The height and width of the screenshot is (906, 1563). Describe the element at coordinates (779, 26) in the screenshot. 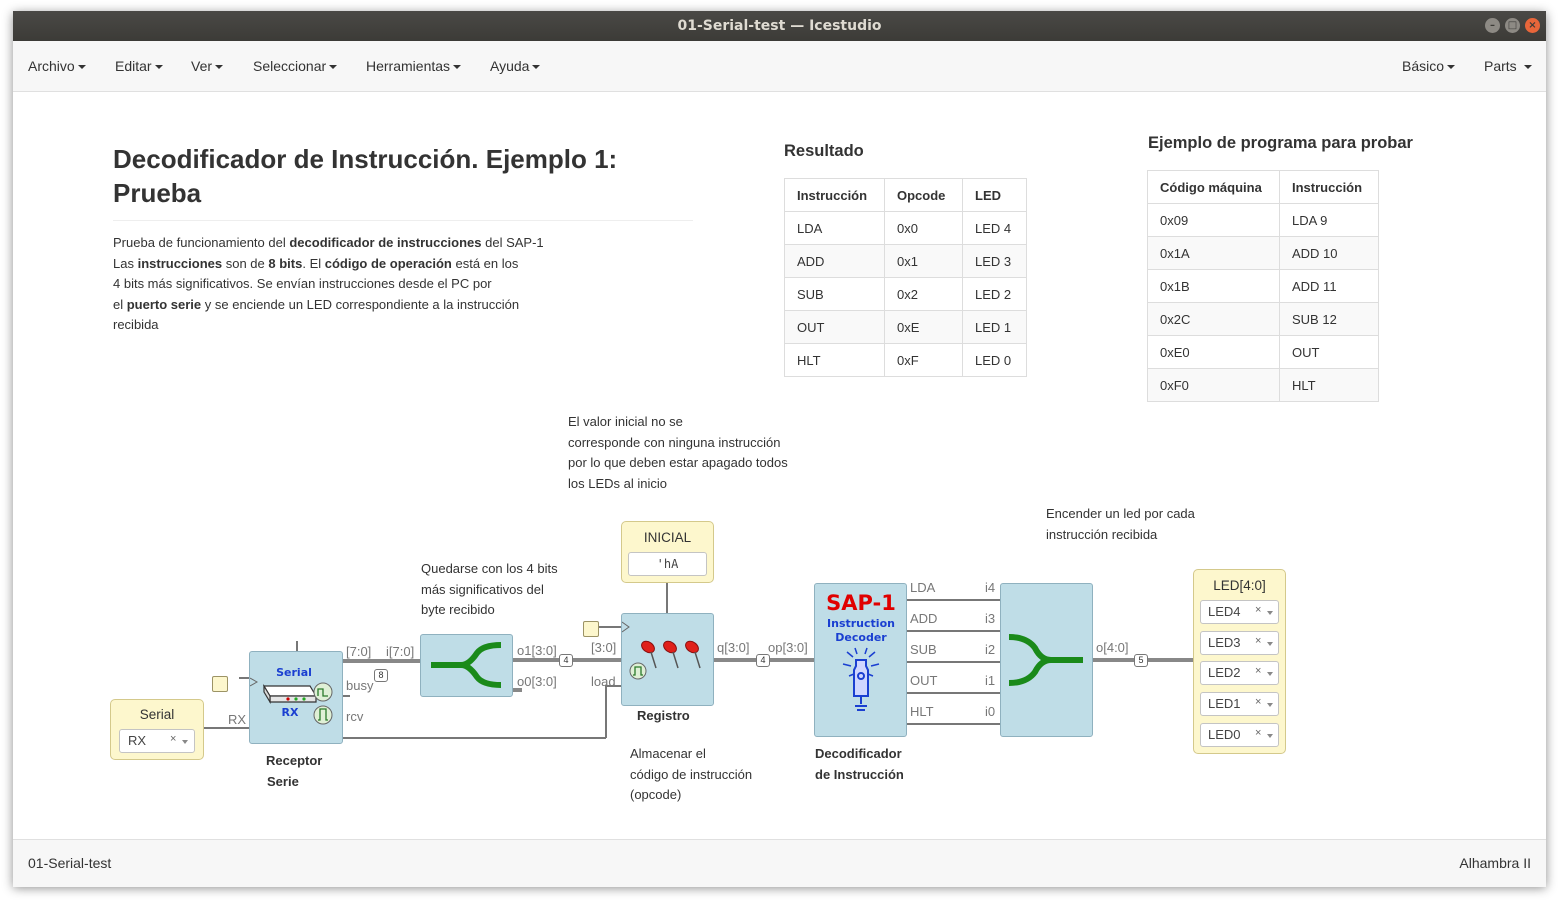

I see `window-title: 01-Serial-test — Icestudio` at that location.